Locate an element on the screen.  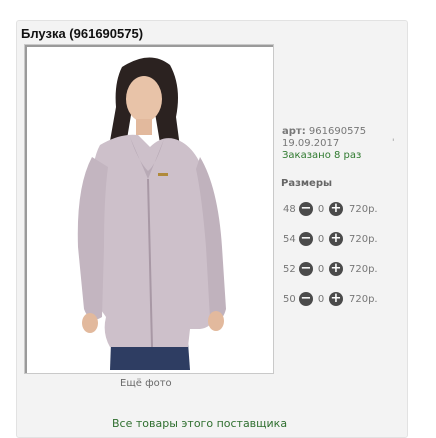
size-label: 54 is located at coordinates (289, 239).